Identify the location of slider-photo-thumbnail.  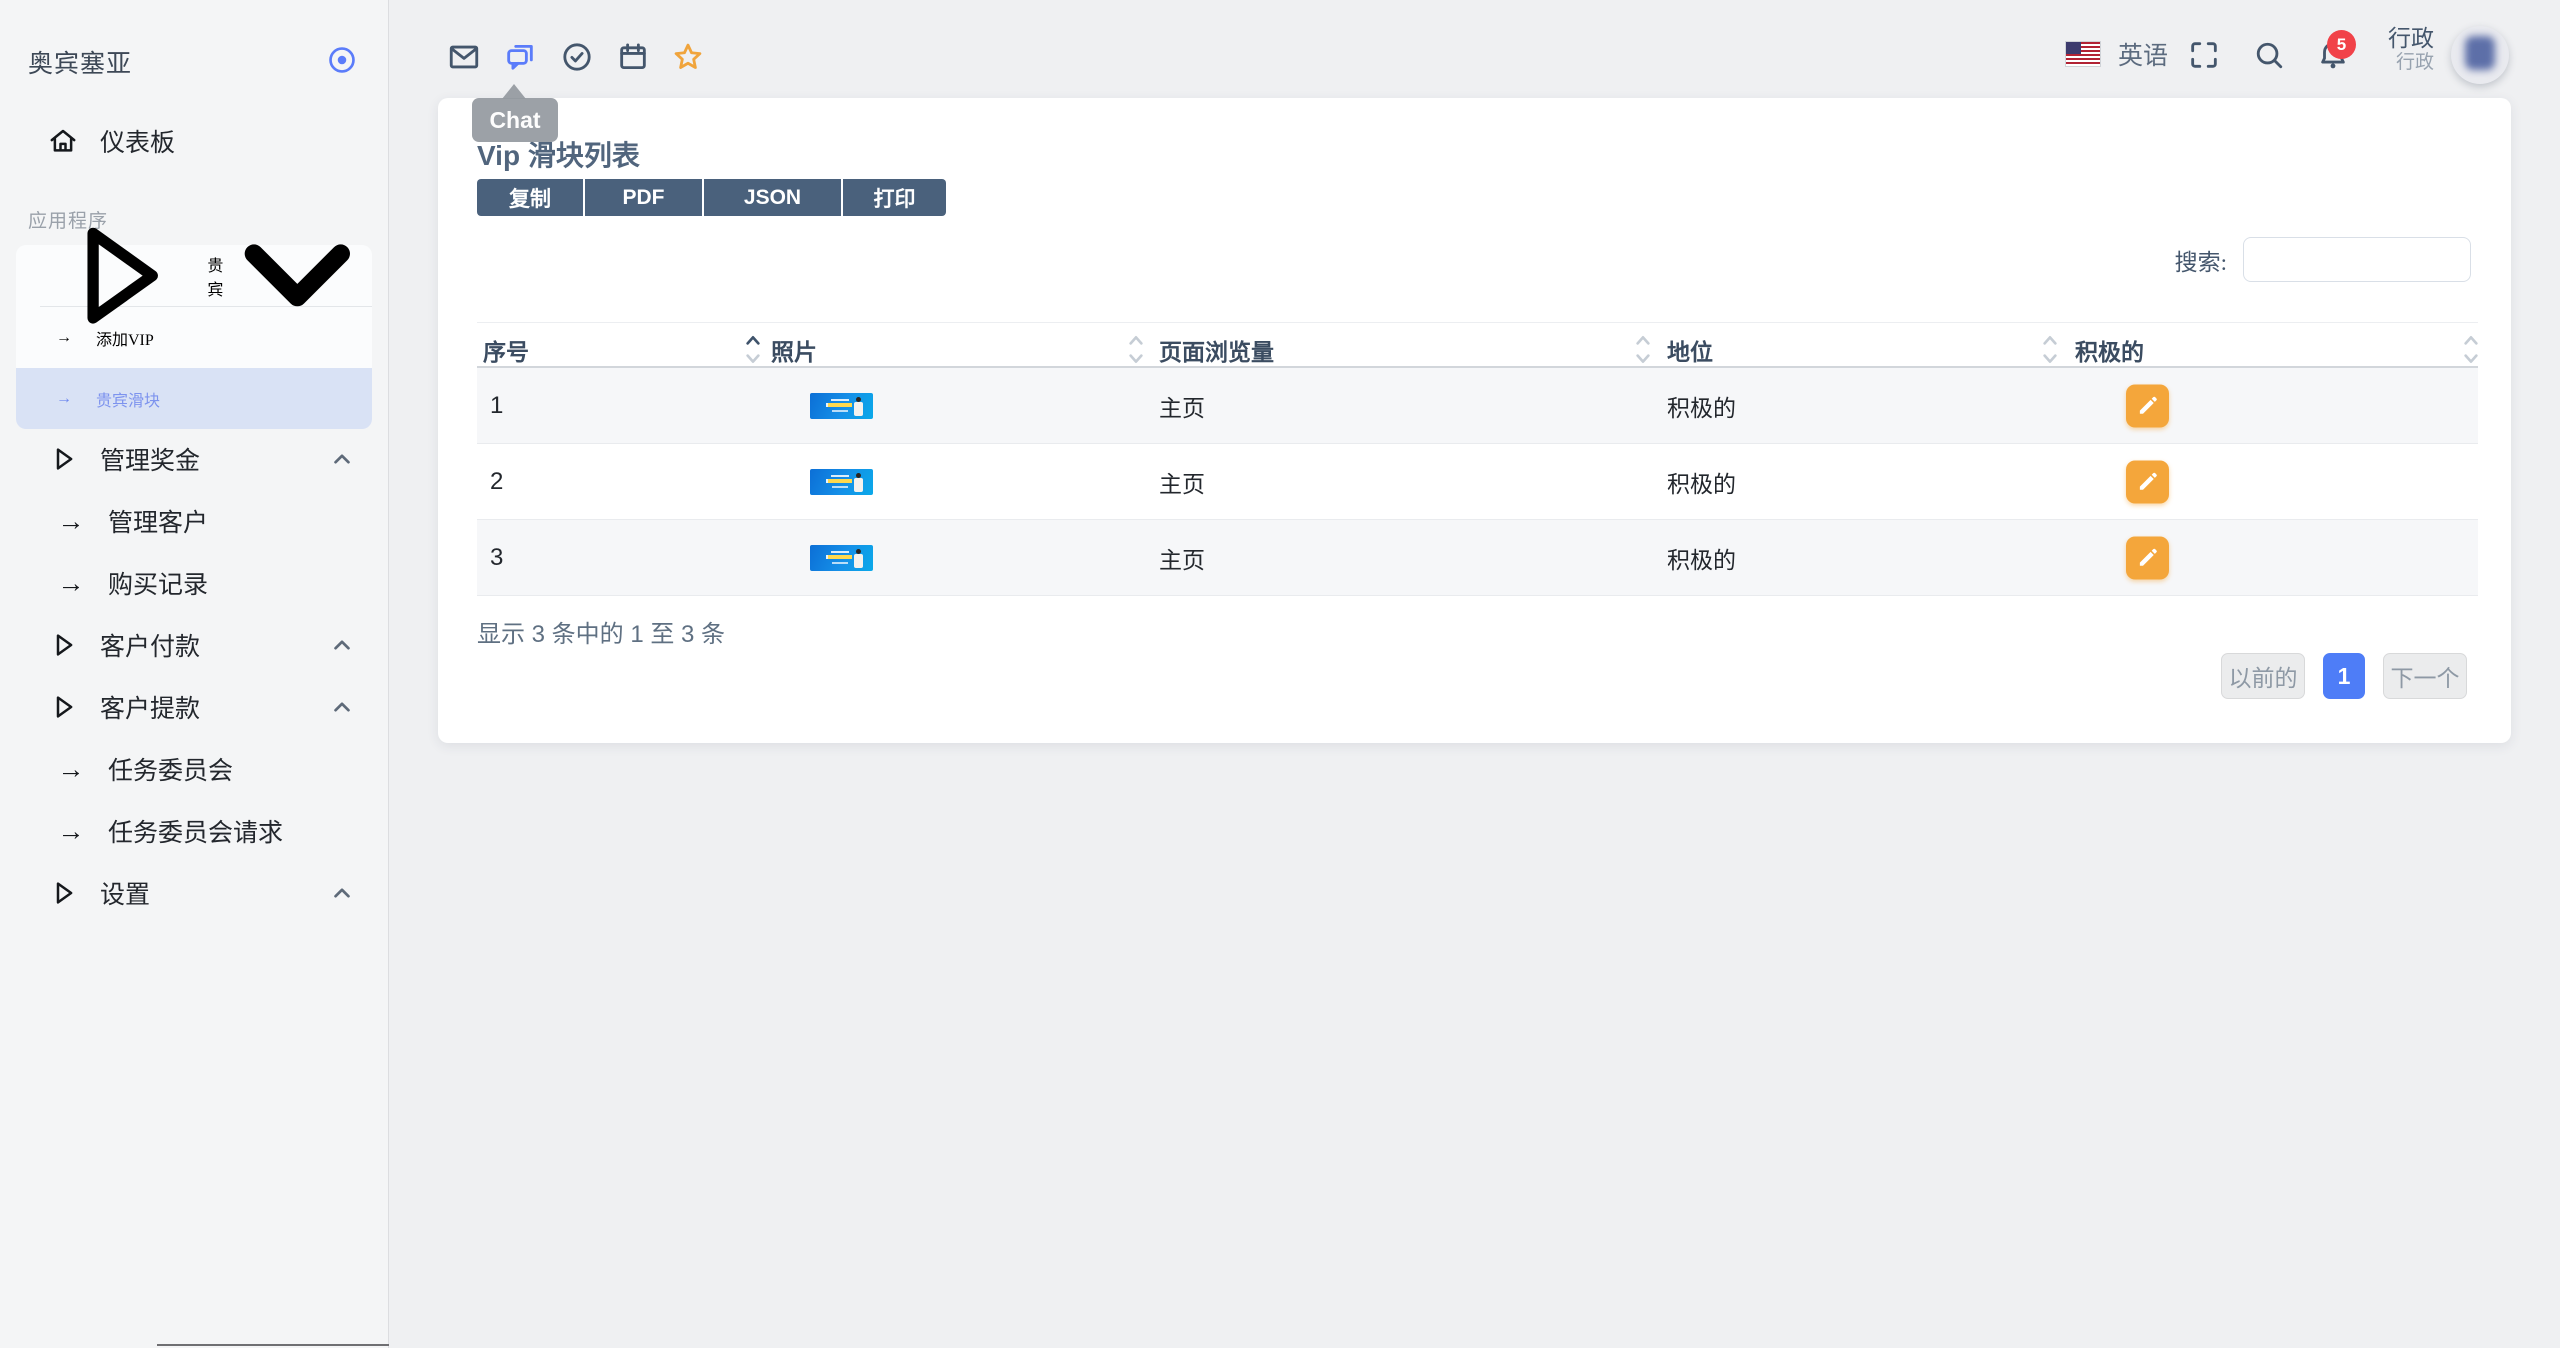
(841, 405).